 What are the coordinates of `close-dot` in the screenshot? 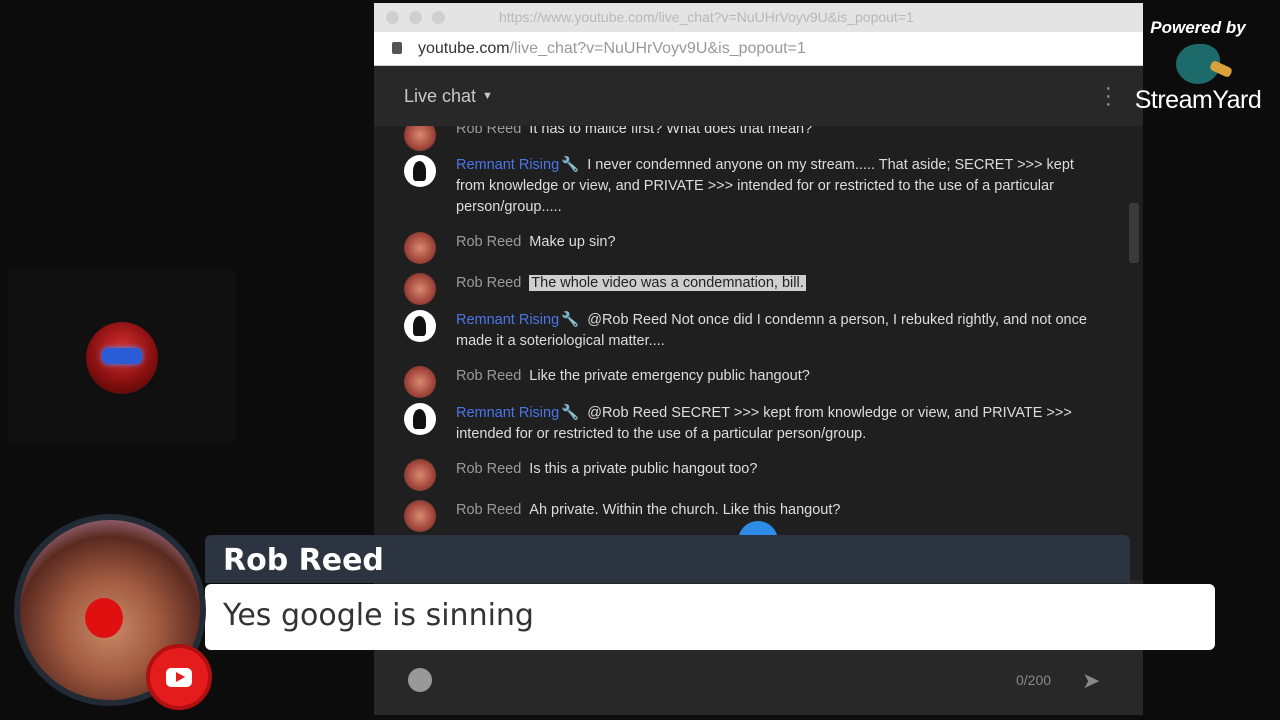 It's located at (392, 17).